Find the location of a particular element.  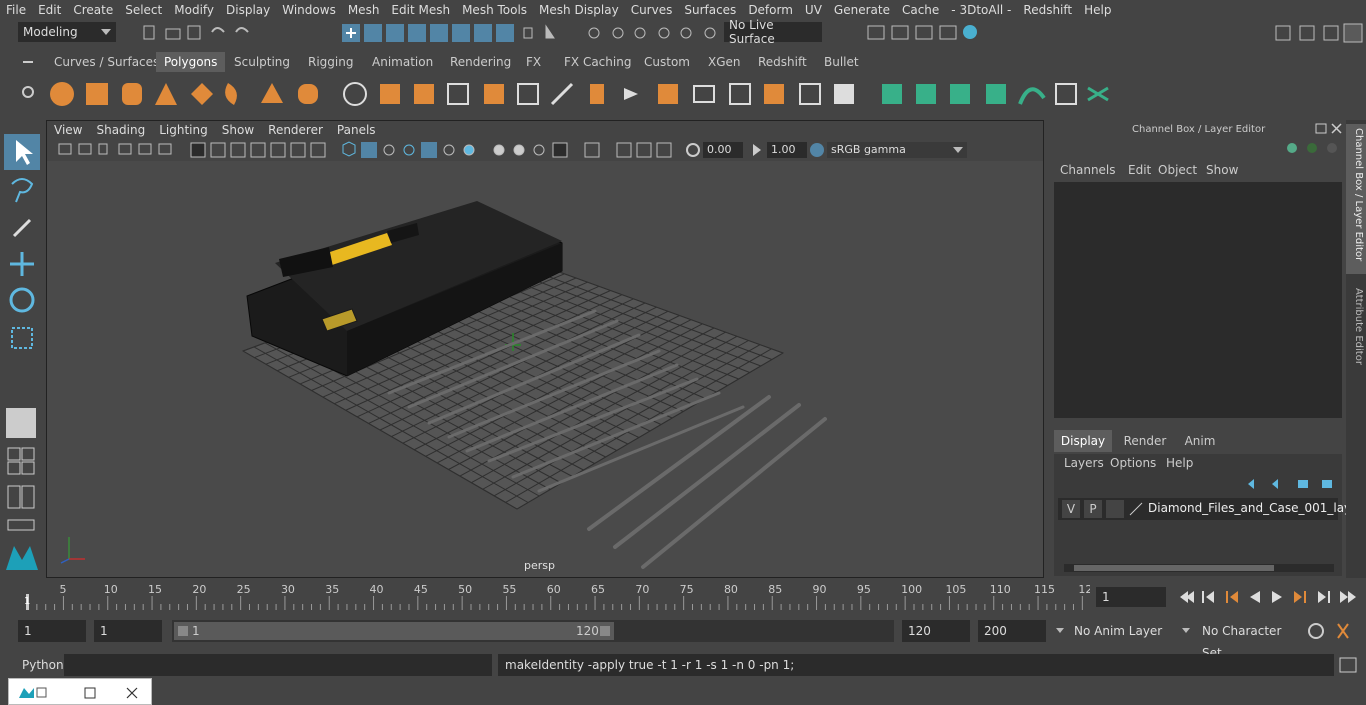

menu-options: Options is located at coordinates (1133, 463).